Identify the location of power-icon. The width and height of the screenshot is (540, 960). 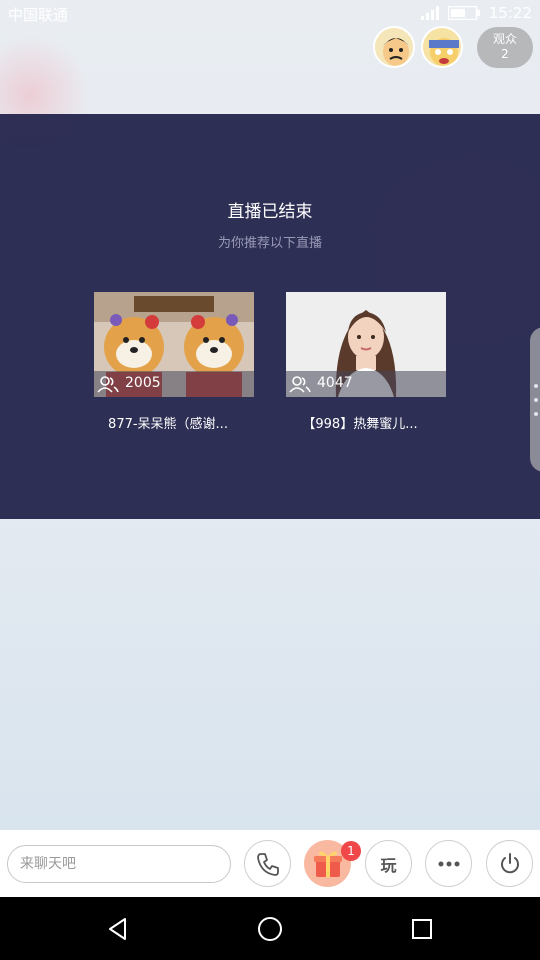
(509, 862).